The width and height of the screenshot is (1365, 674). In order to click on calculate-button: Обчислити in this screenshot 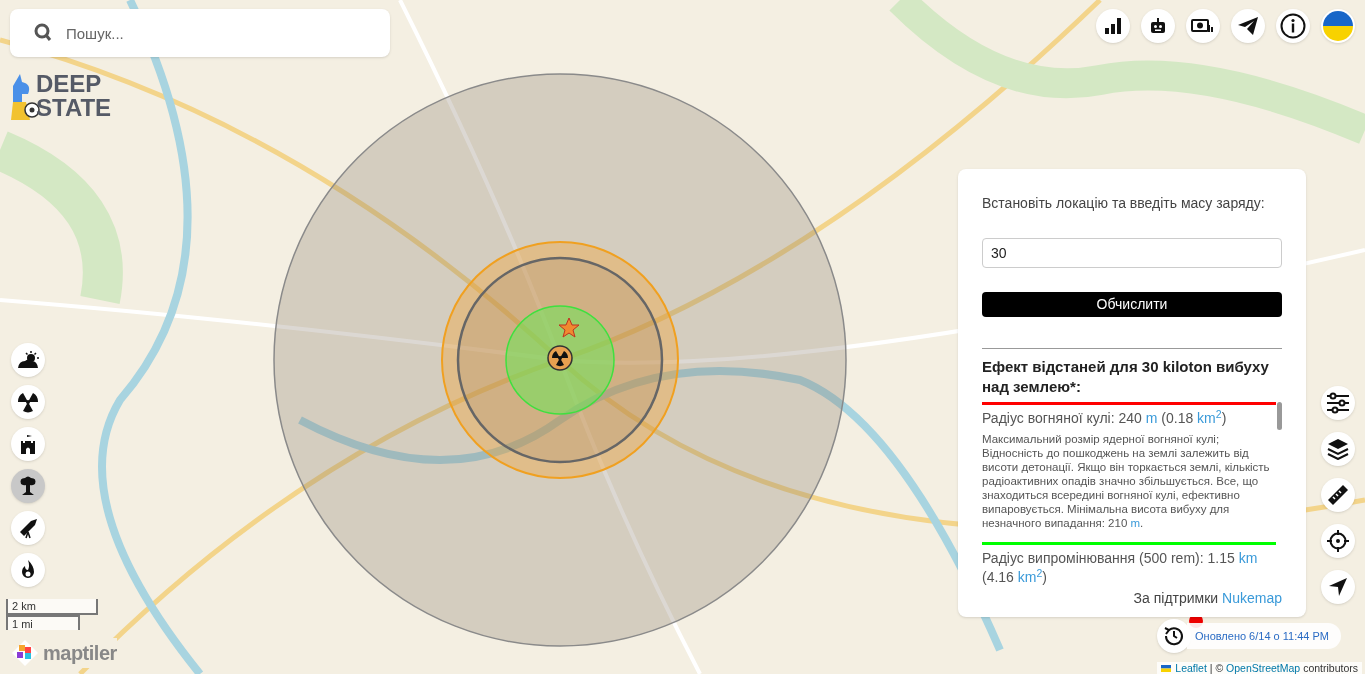, I will do `click(1132, 304)`.